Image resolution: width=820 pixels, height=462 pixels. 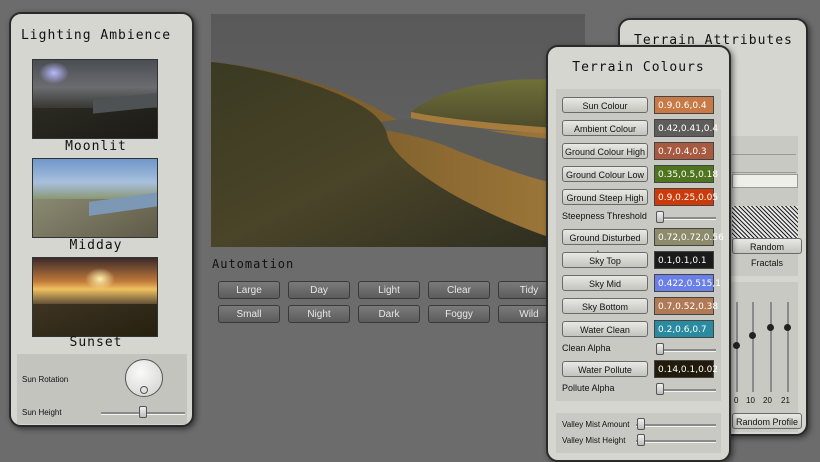 I want to click on moonlit-label: Moonlit, so click(x=96, y=146).